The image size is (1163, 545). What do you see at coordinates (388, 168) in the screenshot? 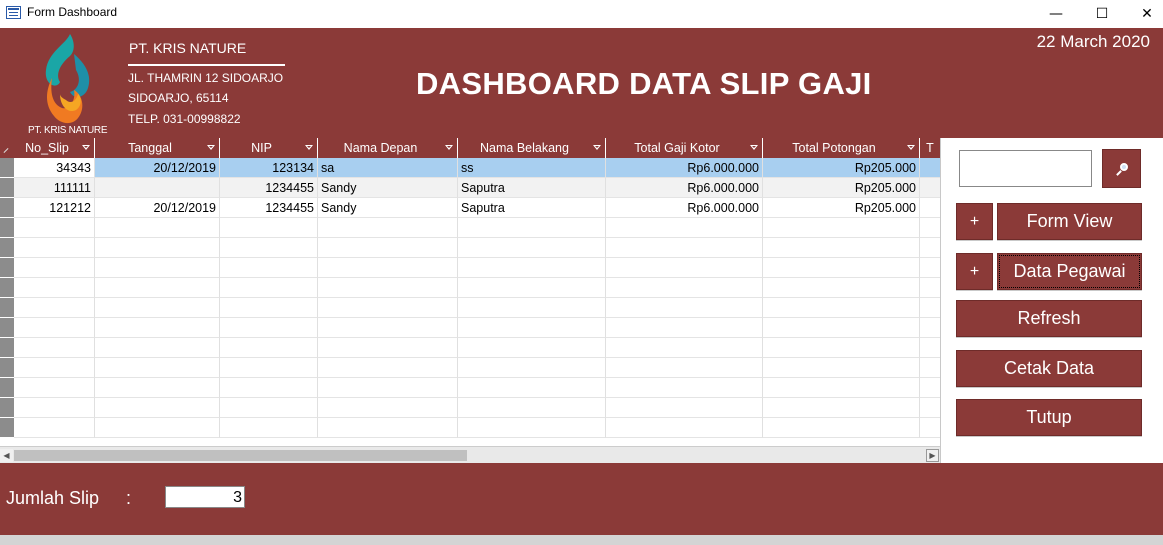
I see `cell-nama-depan: sa` at bounding box center [388, 168].